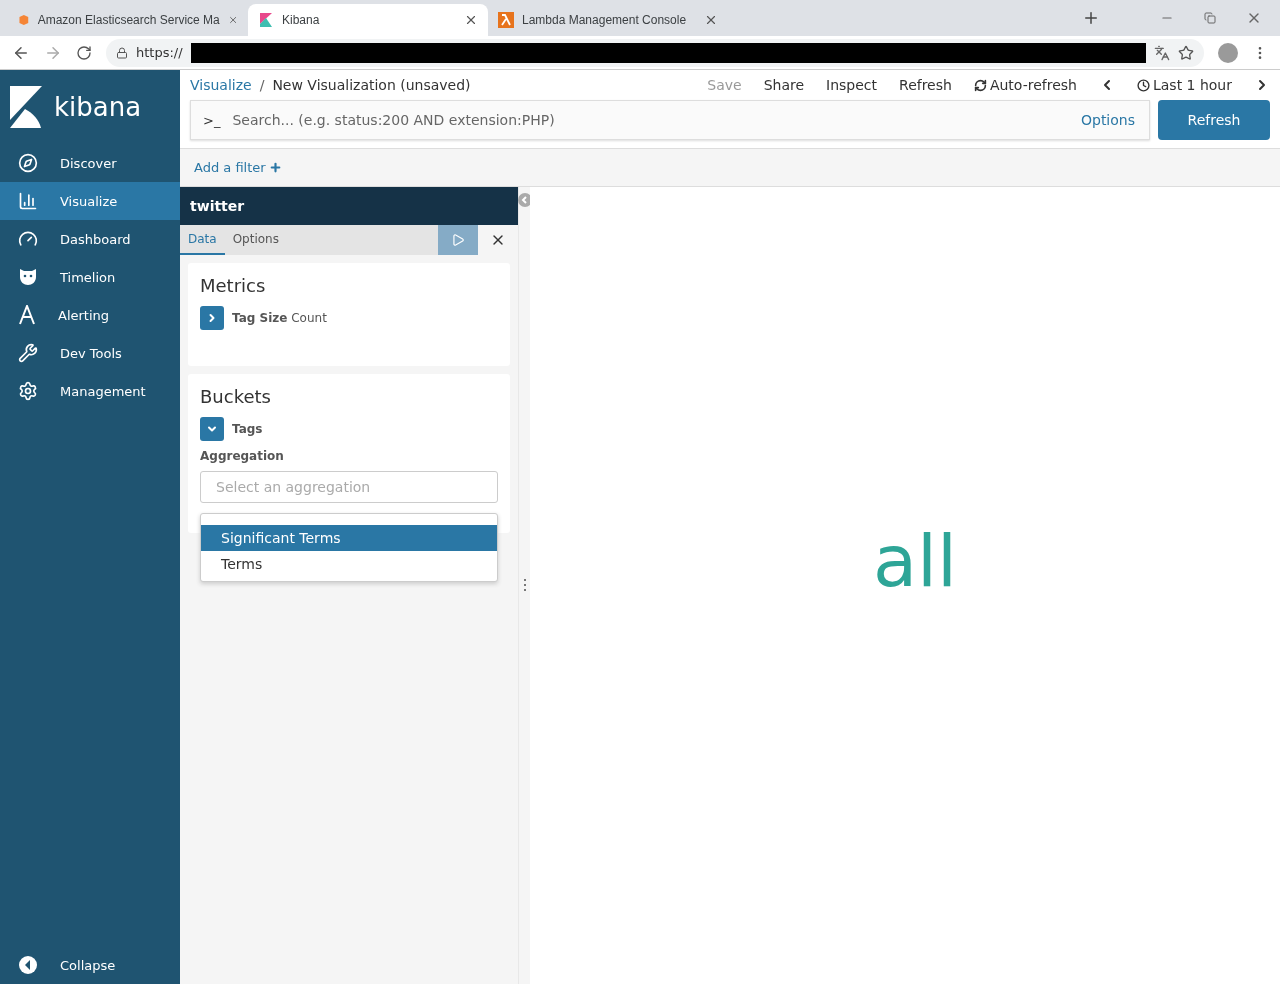 Image resolution: width=1280 pixels, height=984 pixels. I want to click on time-range-button: Last 1 hour, so click(1184, 85).